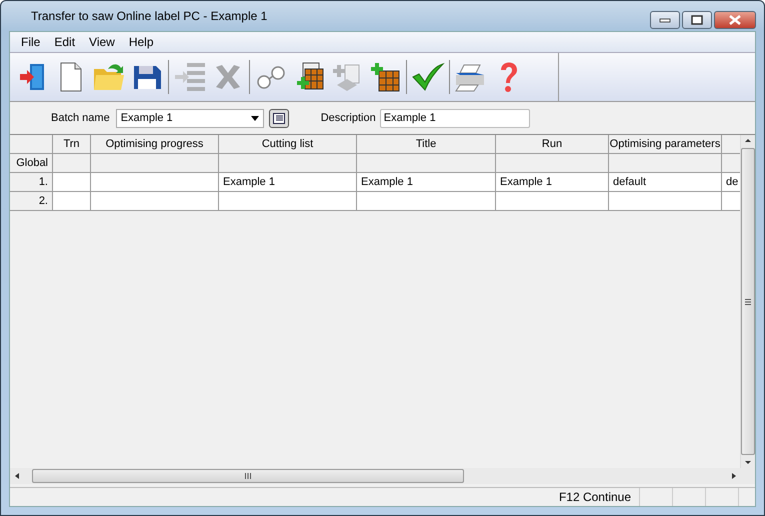 The width and height of the screenshot is (765, 516). What do you see at coordinates (149, 16) in the screenshot?
I see `window-title: Transfer to saw Online label PC - Example 1` at bounding box center [149, 16].